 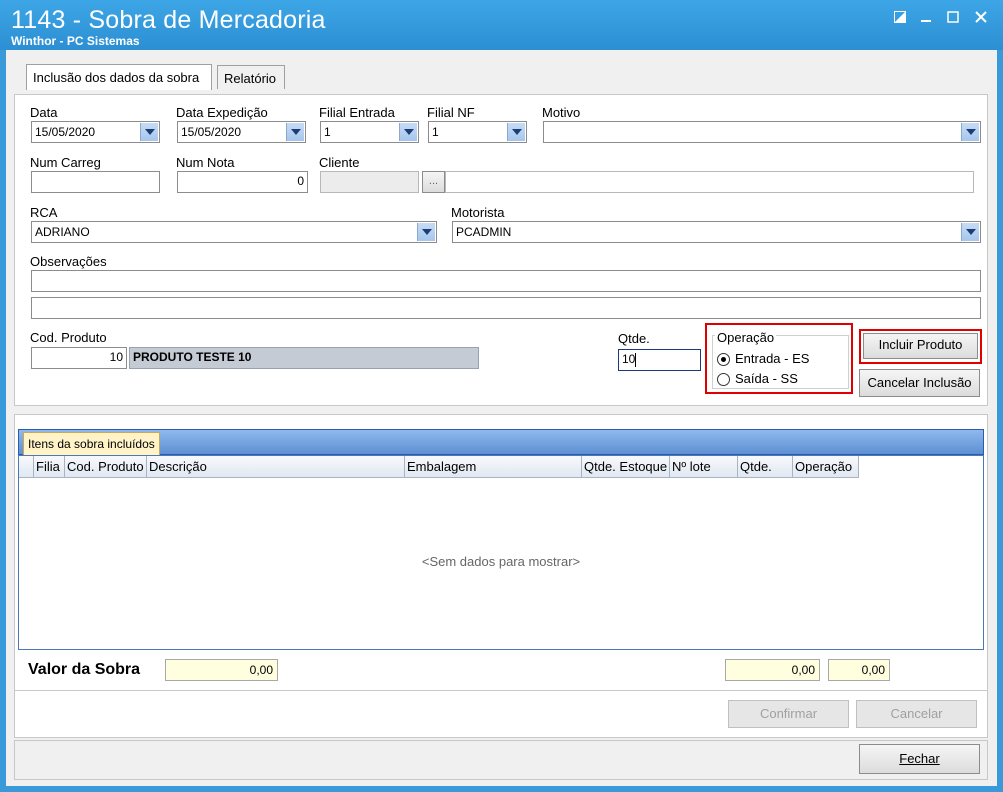 I want to click on filial-entrada-dropdown-button, so click(x=408, y=132).